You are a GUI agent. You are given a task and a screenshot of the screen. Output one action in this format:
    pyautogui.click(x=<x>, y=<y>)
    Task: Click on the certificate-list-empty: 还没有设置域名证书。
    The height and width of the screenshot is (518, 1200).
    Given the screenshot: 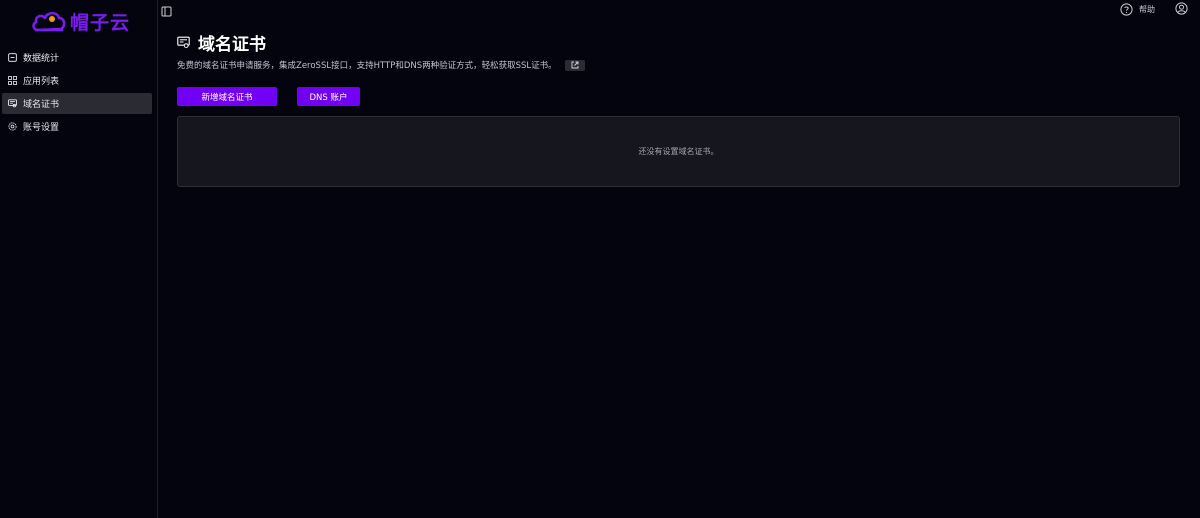 What is the action you would take?
    pyautogui.click(x=678, y=151)
    